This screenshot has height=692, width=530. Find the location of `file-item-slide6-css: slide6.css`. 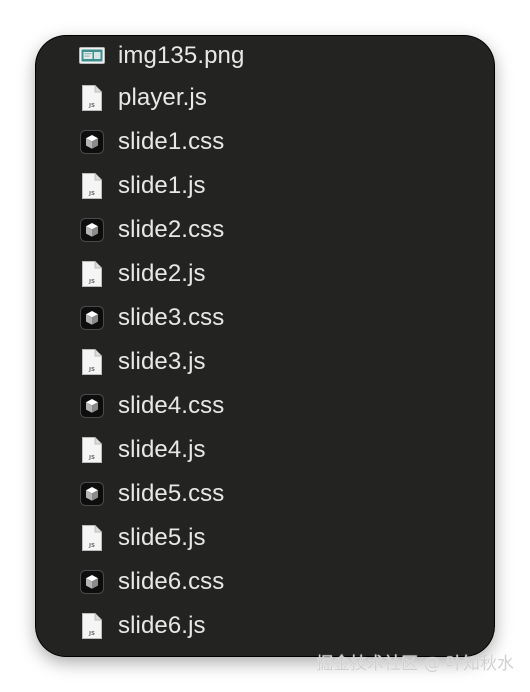

file-item-slide6-css: slide6.css is located at coordinates (265, 582).